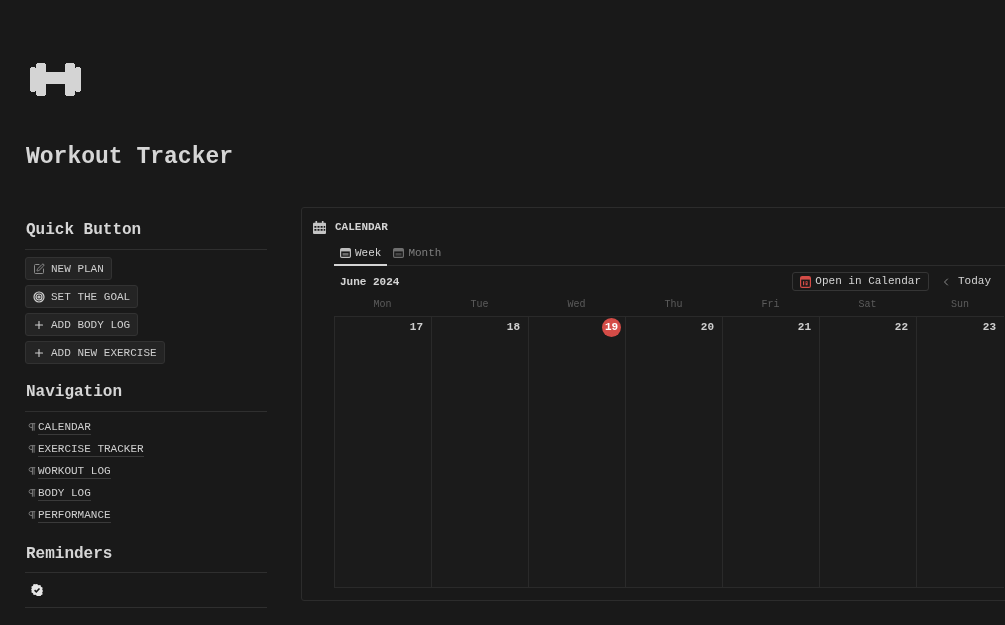 This screenshot has height=625, width=1005. What do you see at coordinates (416, 327) in the screenshot?
I see `day-number: 17` at bounding box center [416, 327].